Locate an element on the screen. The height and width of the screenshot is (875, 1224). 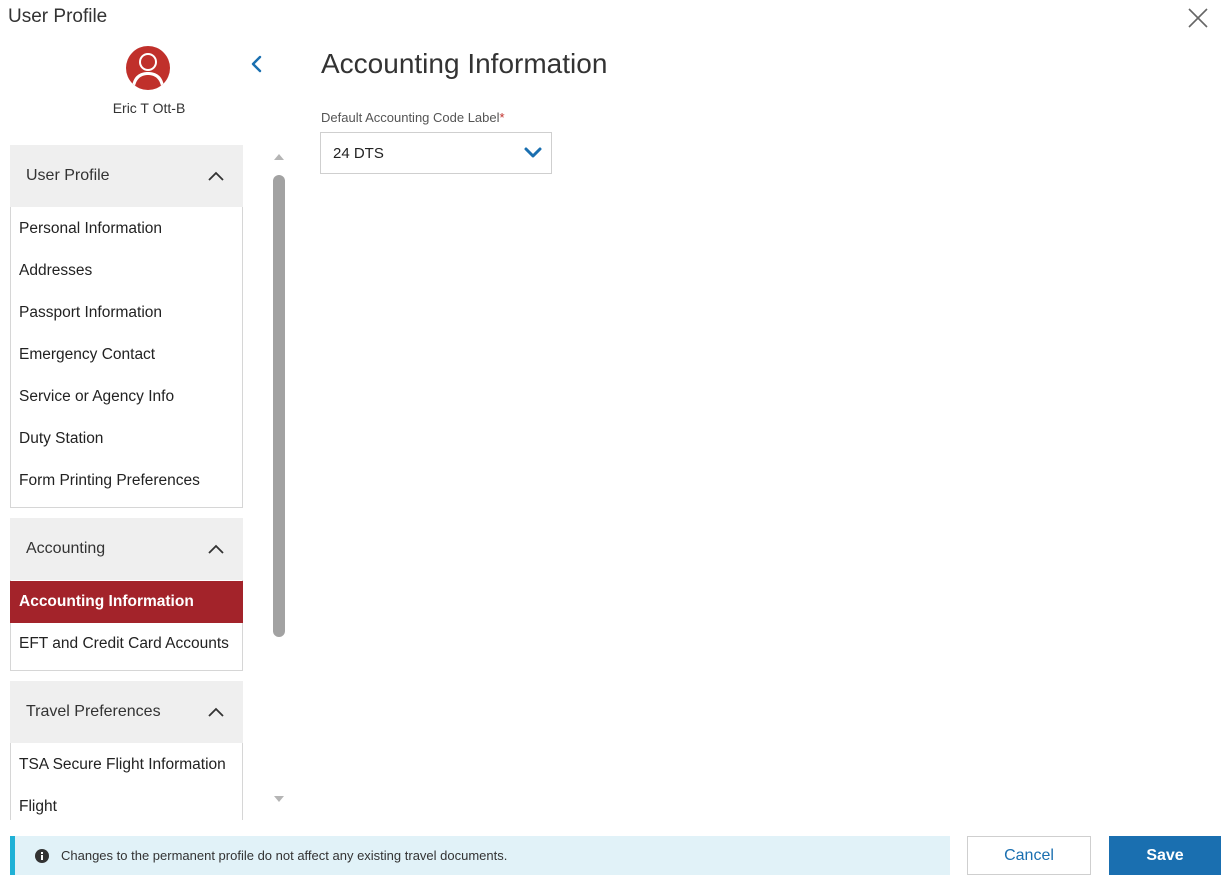
sidebar-scrollbar-thumb is located at coordinates (279, 406).